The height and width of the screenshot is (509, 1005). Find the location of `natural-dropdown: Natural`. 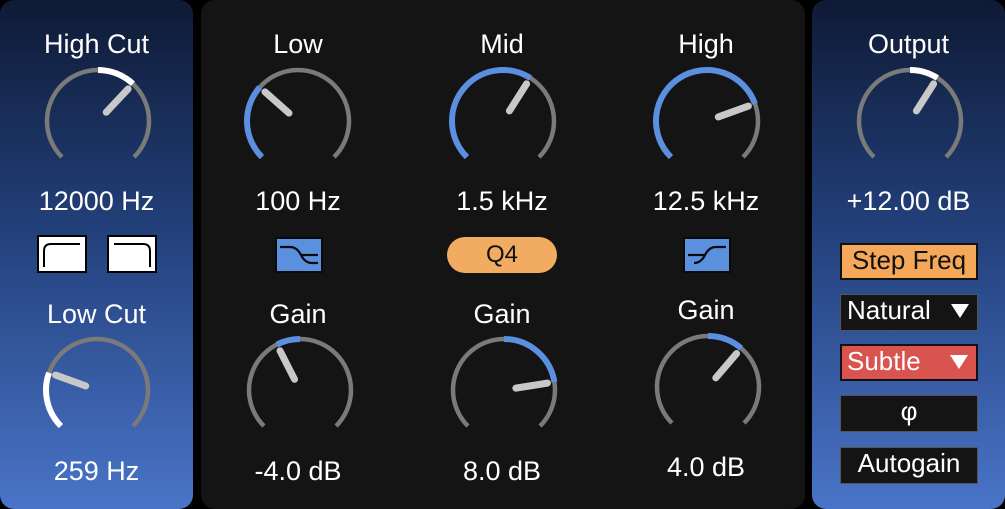

natural-dropdown: Natural is located at coordinates (909, 312).